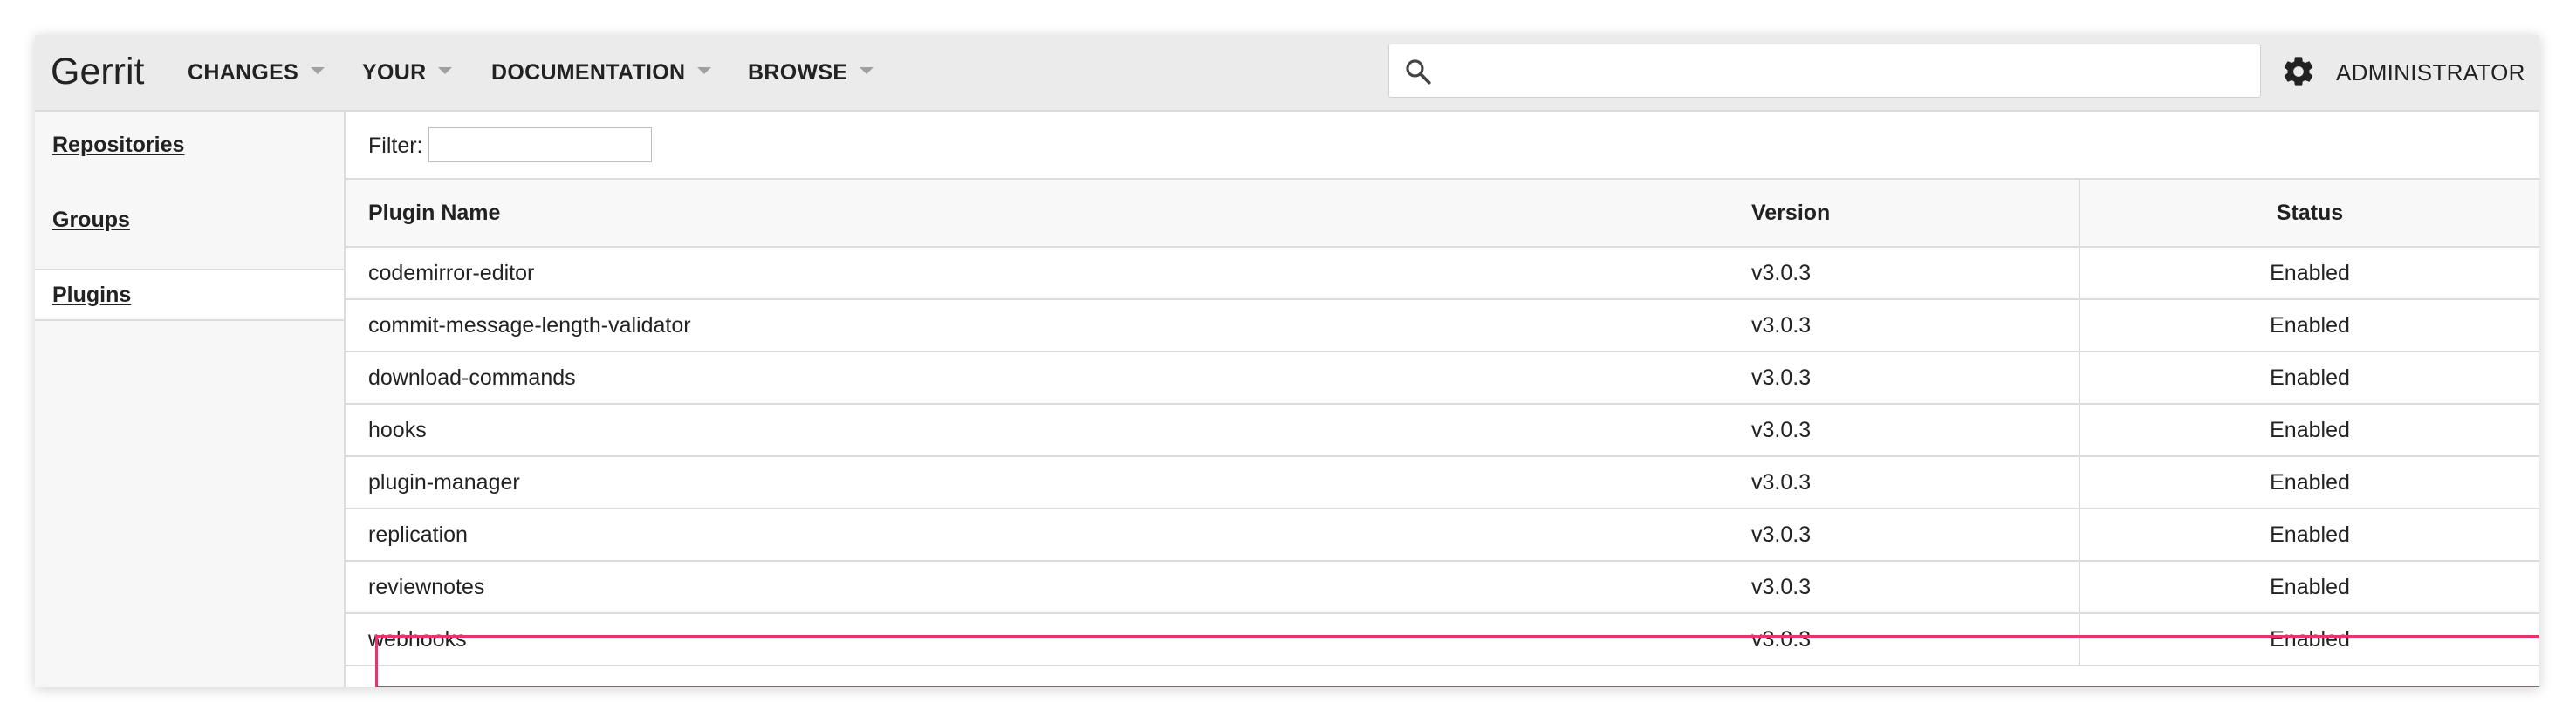 Image resolution: width=2576 pixels, height=724 pixels. I want to click on sidebar-item-plugins: Plugins, so click(190, 295).